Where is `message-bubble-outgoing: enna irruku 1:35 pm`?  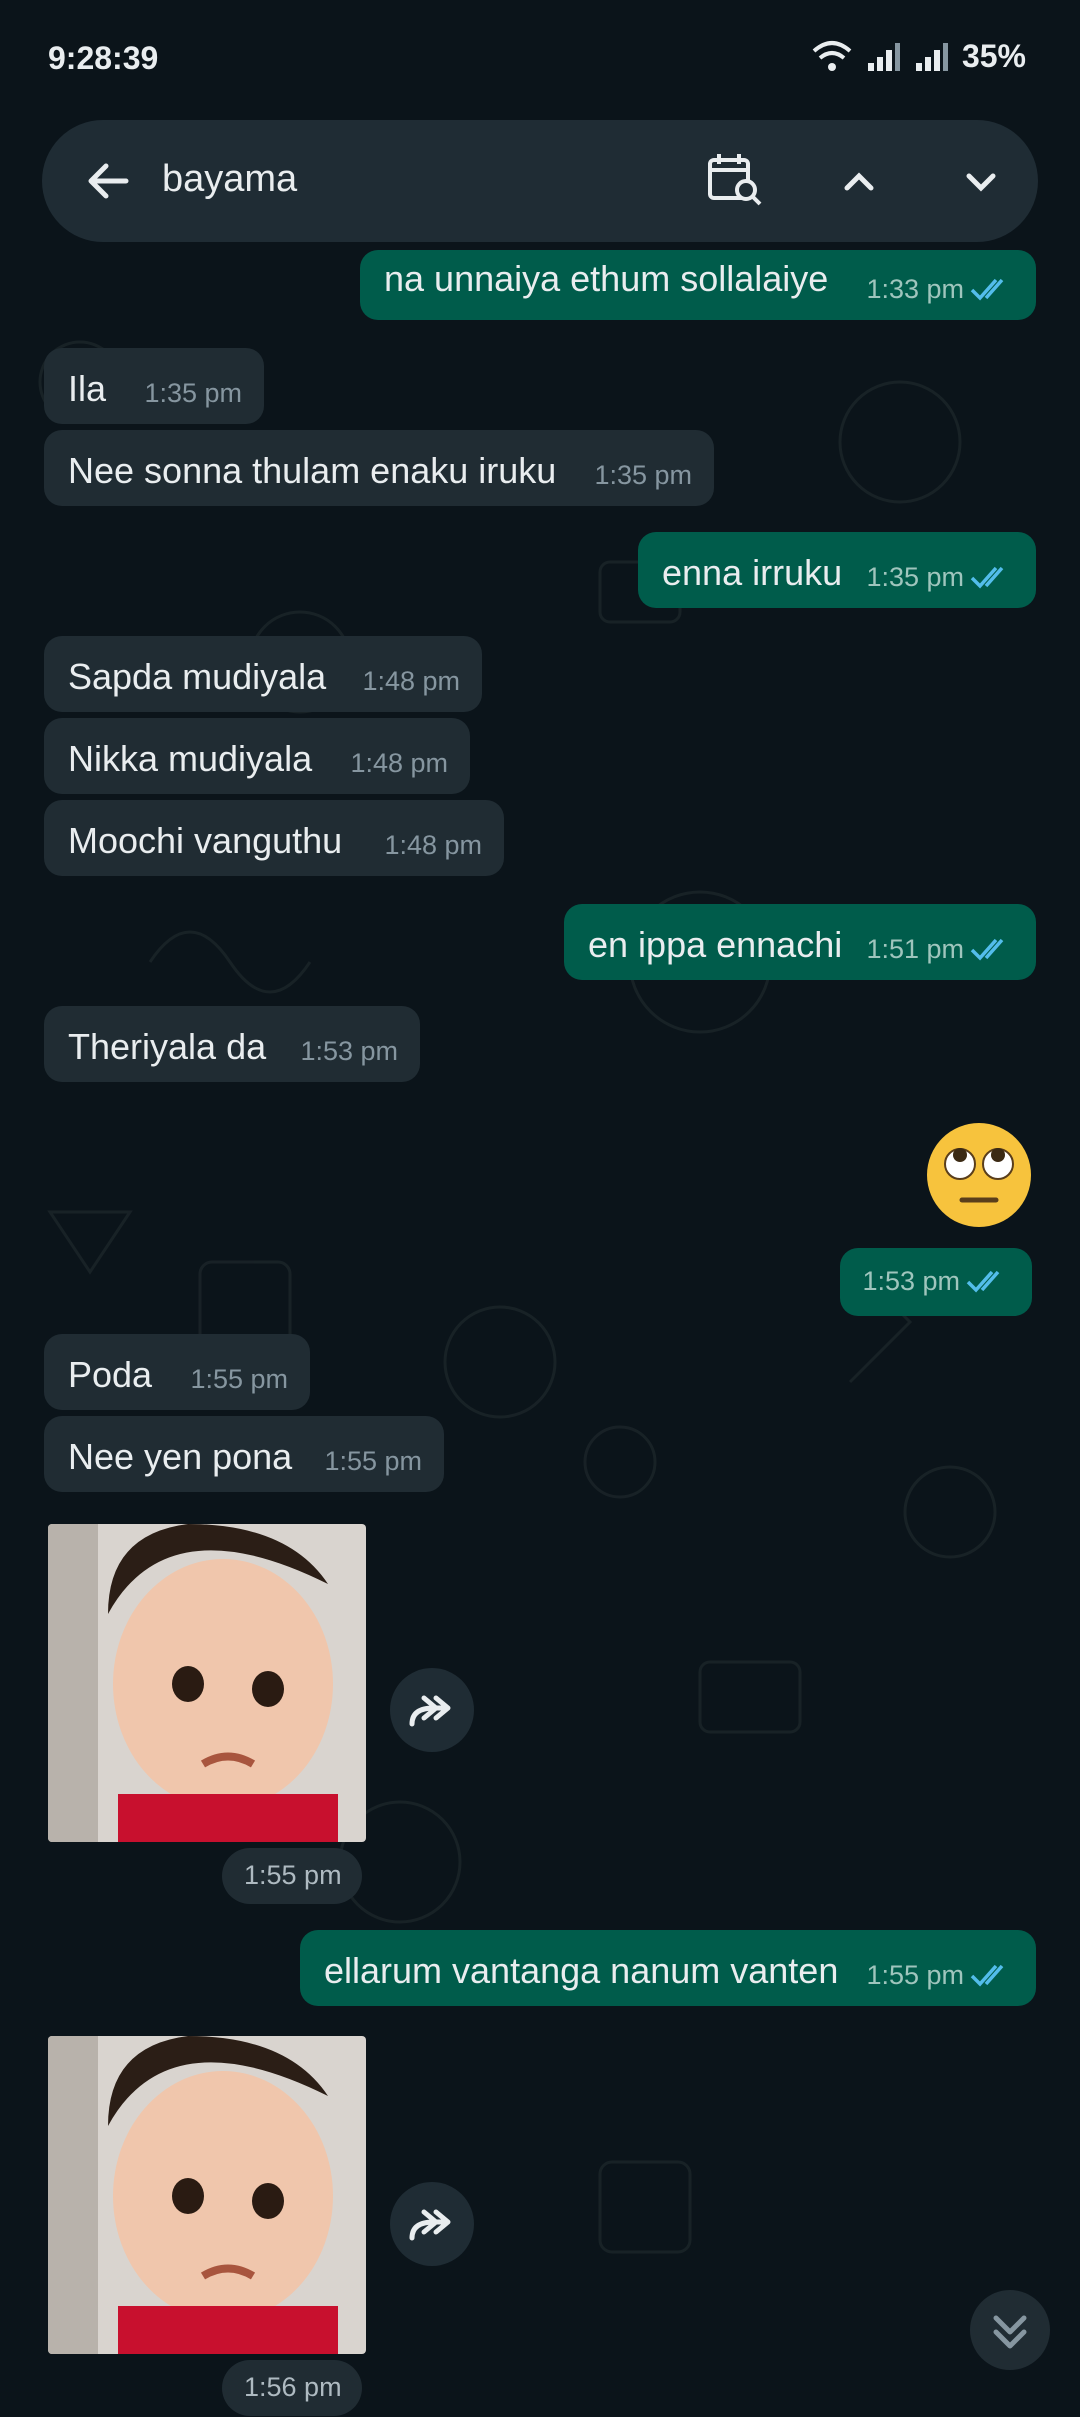 message-bubble-outgoing: enna irruku 1:35 pm is located at coordinates (837, 570).